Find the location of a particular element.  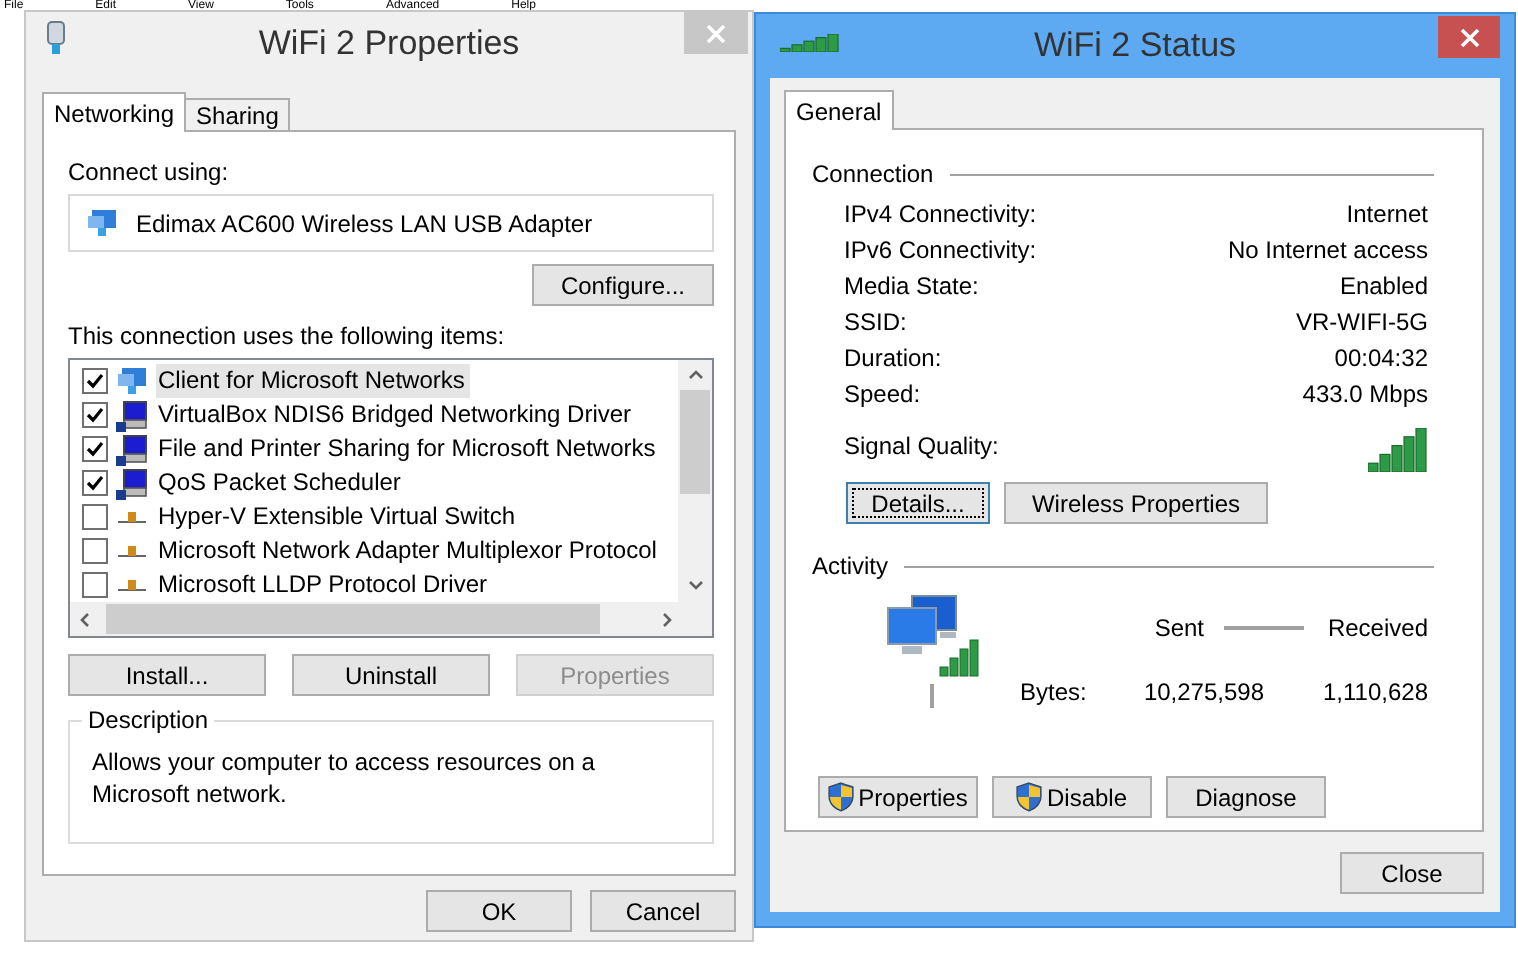

tab: Sharing is located at coordinates (237, 115).